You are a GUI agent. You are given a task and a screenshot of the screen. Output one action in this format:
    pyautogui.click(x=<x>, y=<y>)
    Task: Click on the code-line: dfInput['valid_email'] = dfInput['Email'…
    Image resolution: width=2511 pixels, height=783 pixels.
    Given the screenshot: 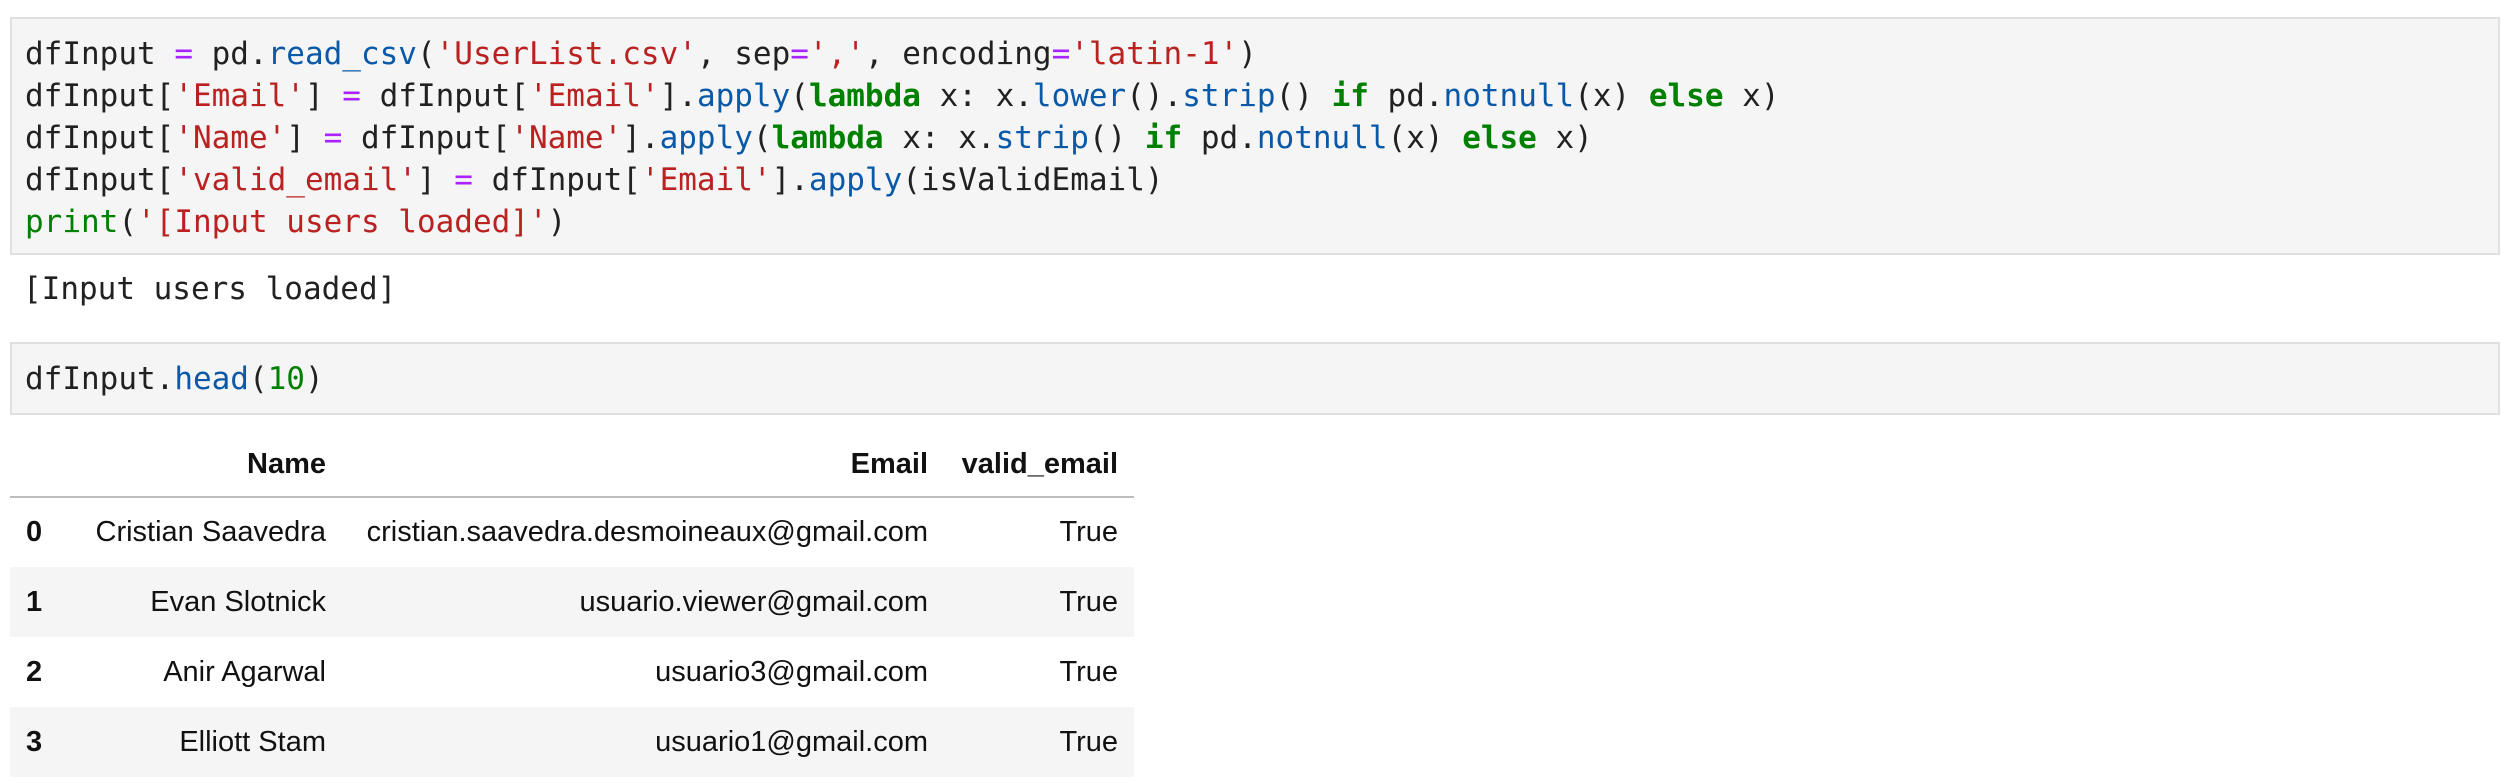 What is the action you would take?
    pyautogui.click(x=1261, y=180)
    